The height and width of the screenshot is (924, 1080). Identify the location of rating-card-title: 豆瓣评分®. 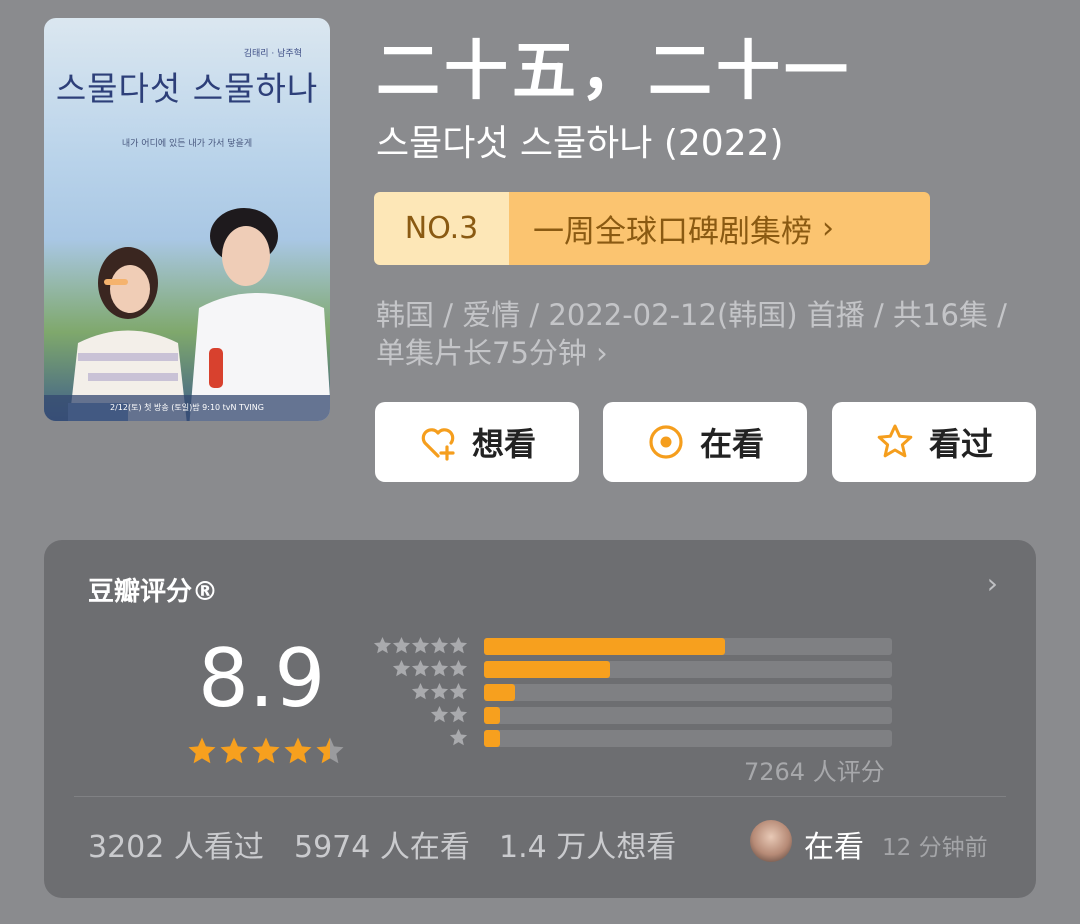
(153, 592).